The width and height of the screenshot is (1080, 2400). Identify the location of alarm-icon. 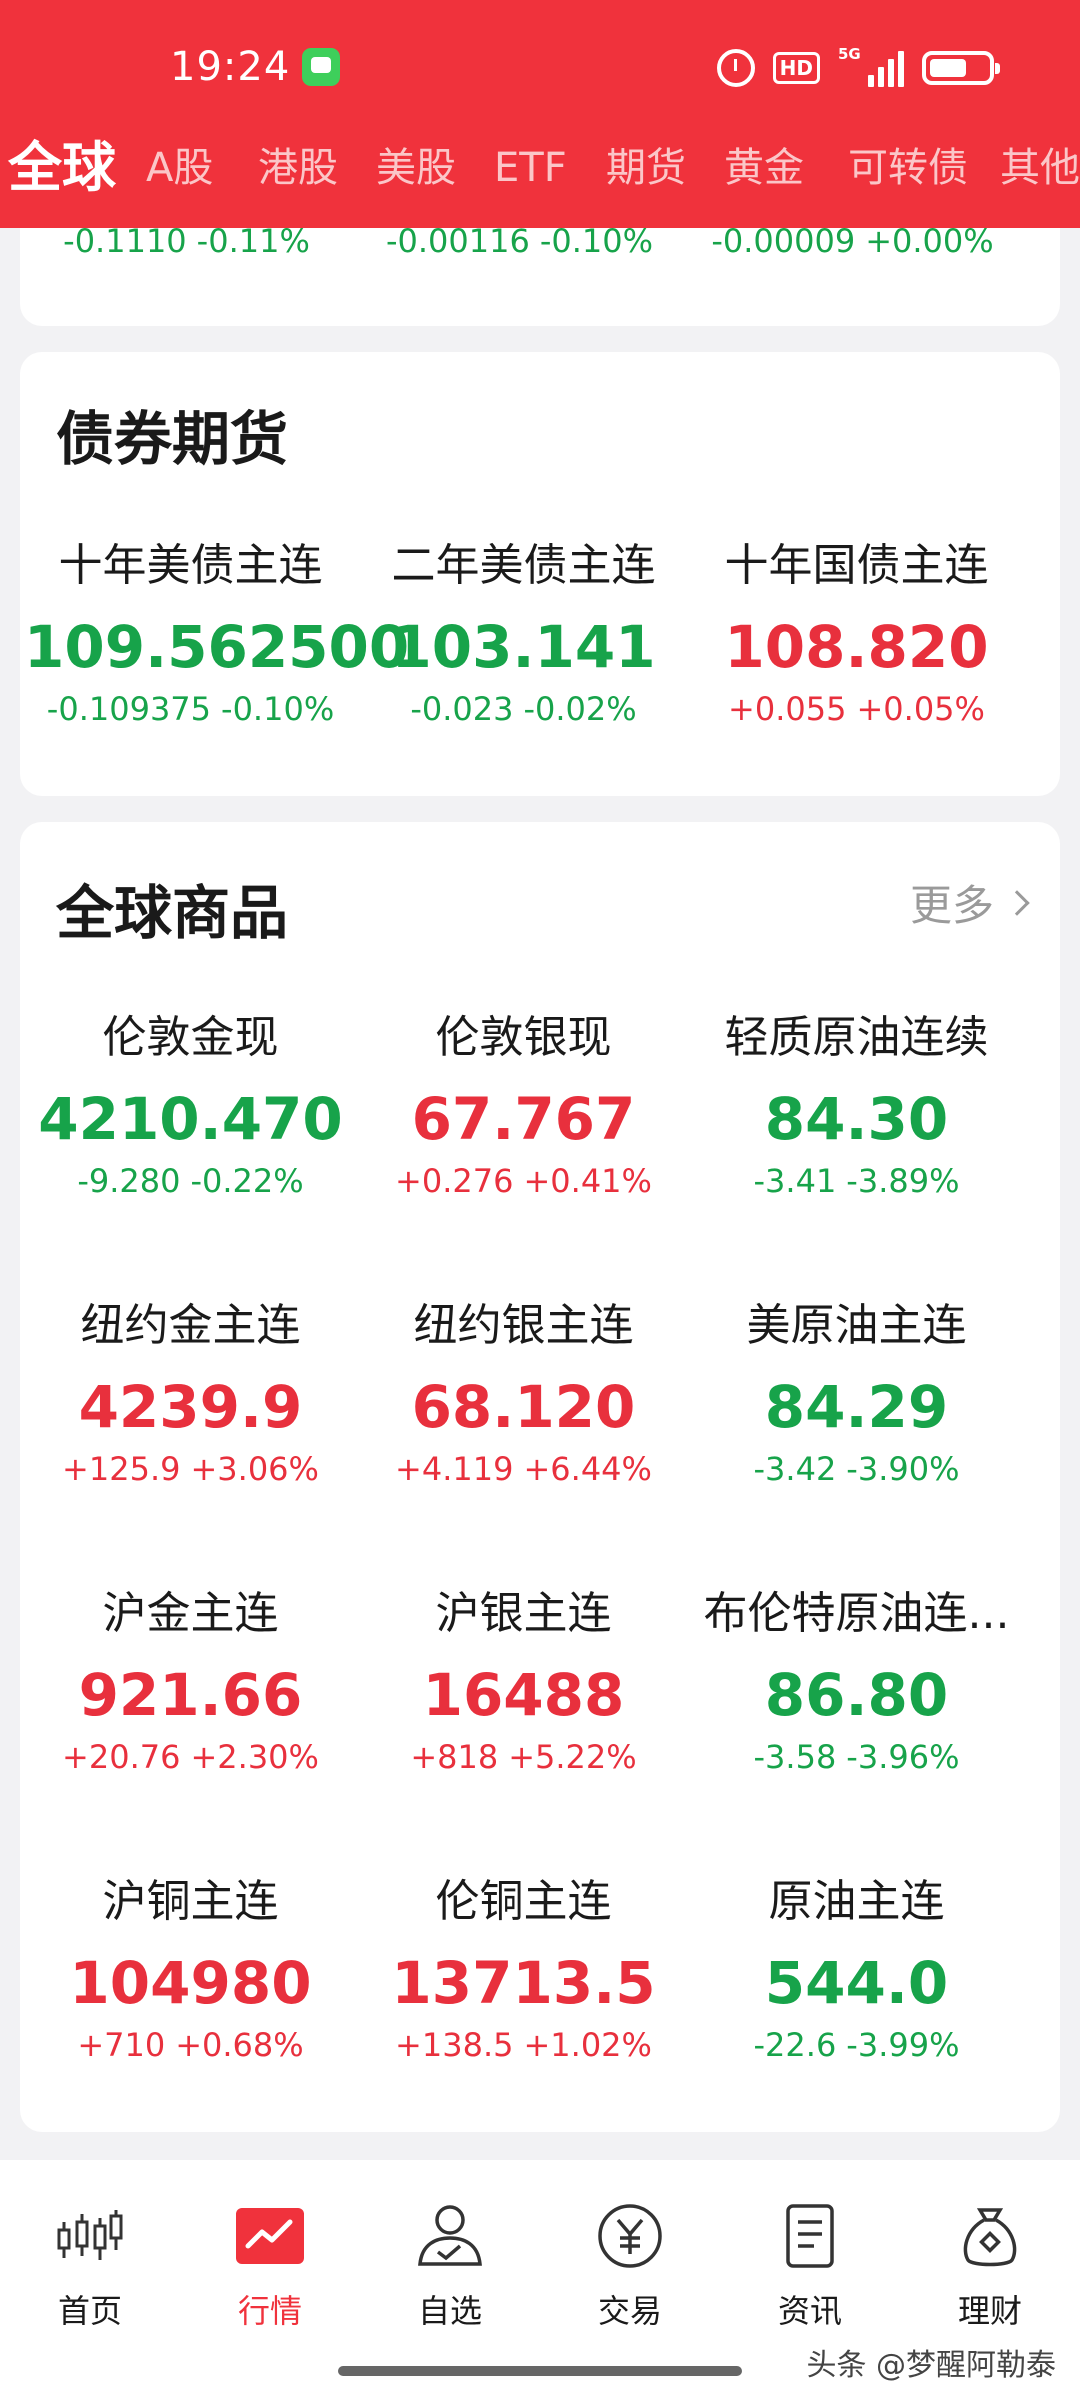
(735, 68).